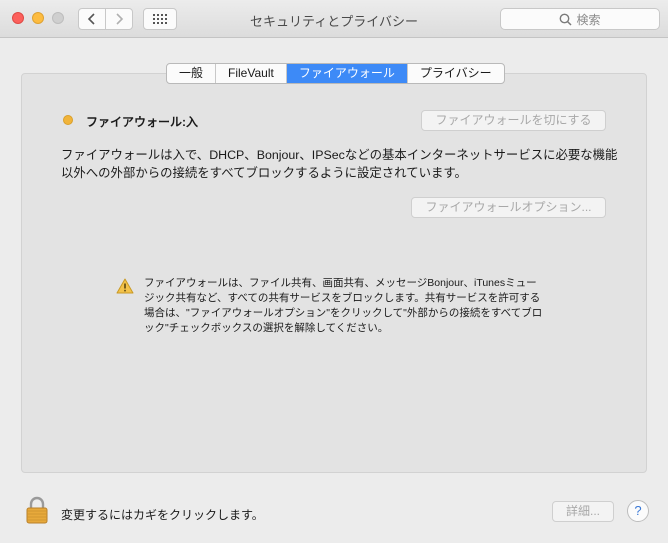  What do you see at coordinates (192, 73) in the screenshot?
I see `tab-general: 一般` at bounding box center [192, 73].